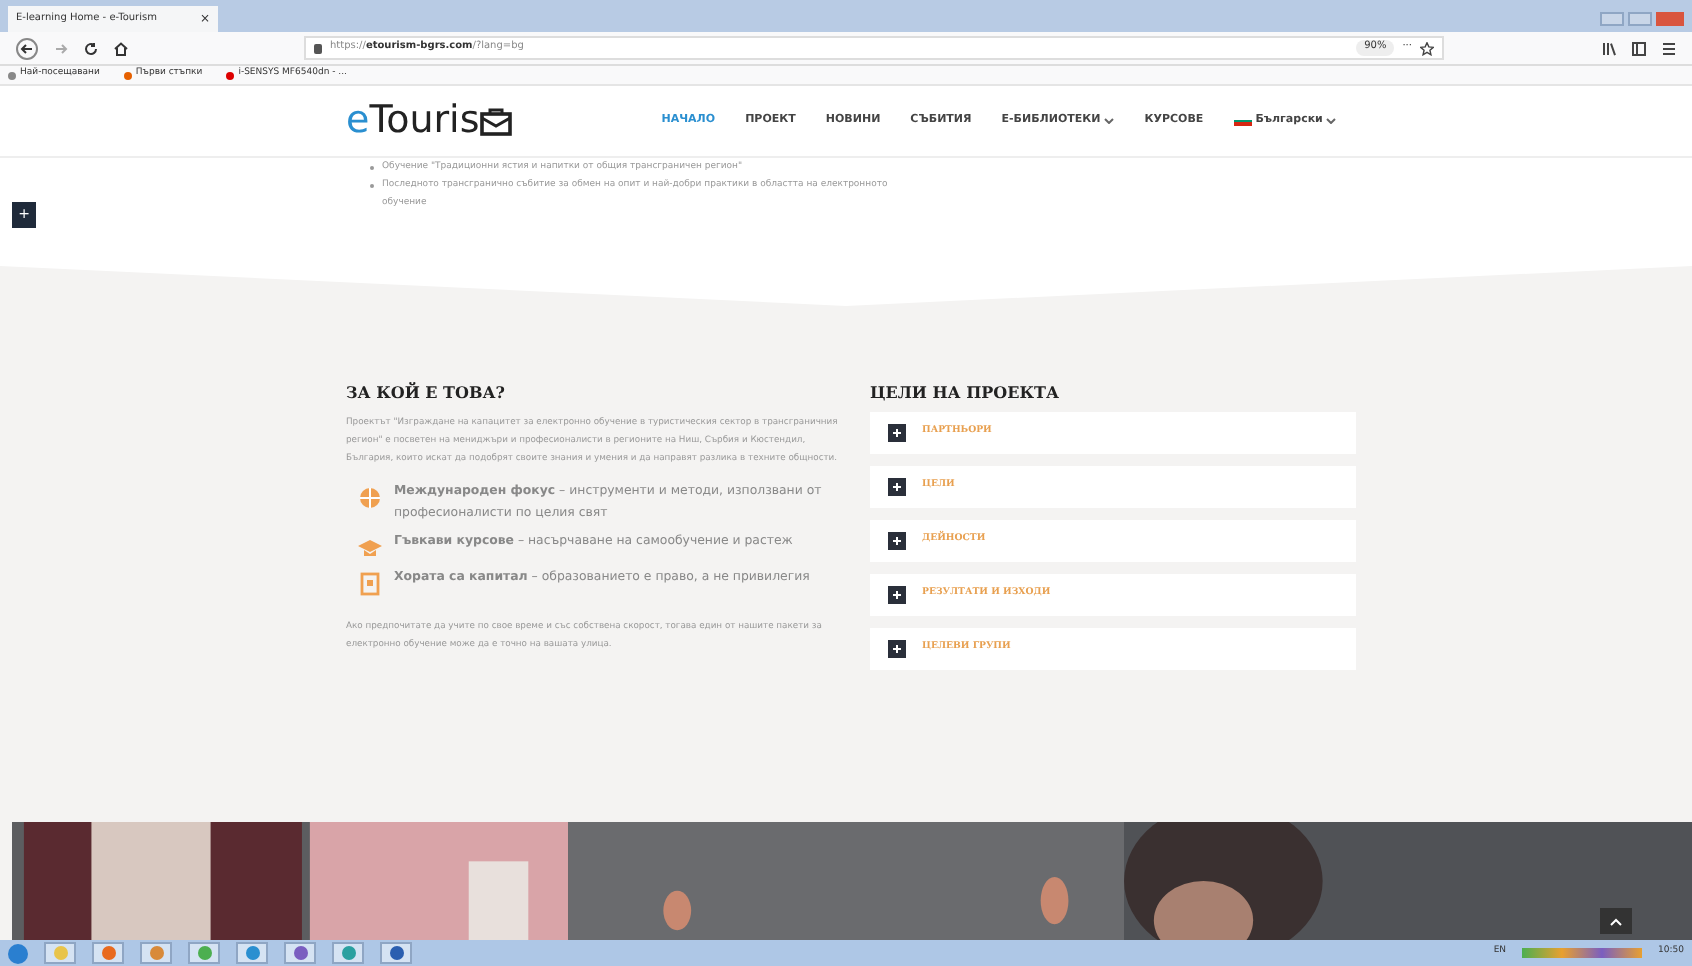  I want to click on sidebar-icon, so click(1639, 48).